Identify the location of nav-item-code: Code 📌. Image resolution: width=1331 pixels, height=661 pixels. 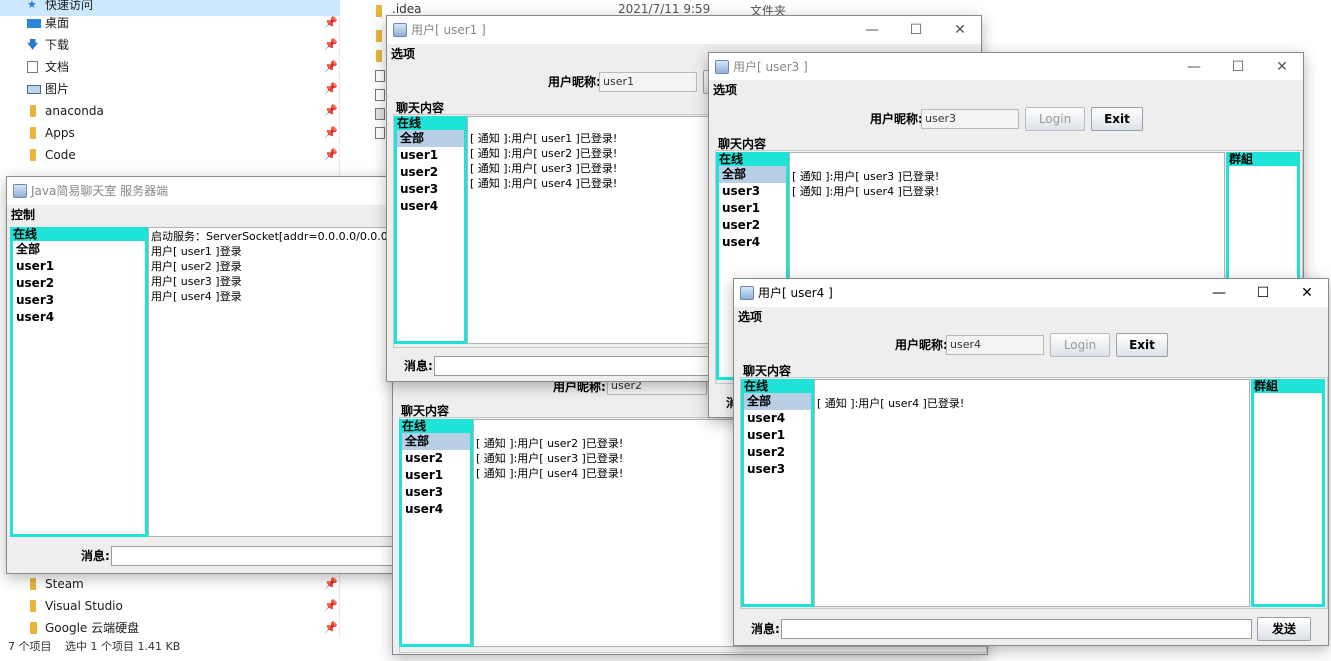
(170, 155).